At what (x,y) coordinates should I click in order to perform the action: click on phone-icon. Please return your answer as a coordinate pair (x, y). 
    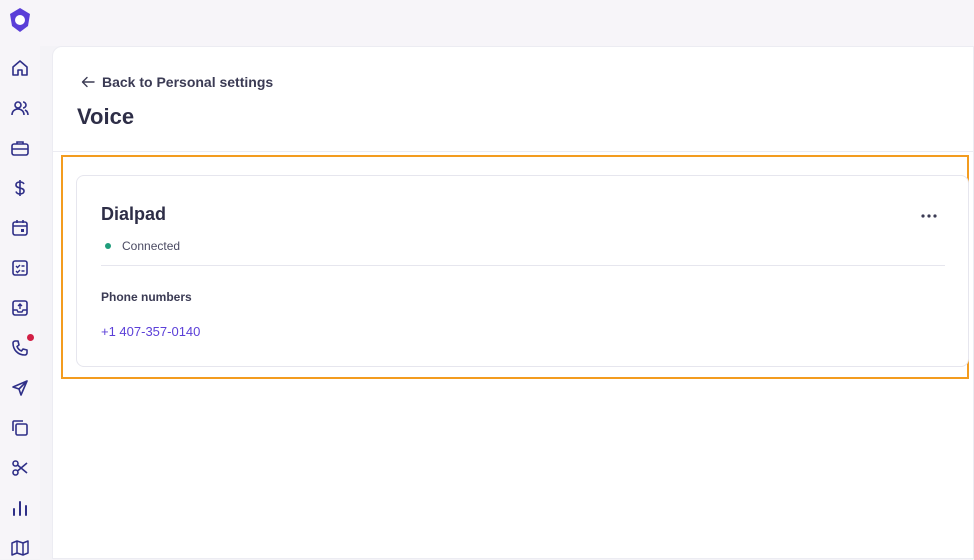
    Looking at the image, I should click on (21, 347).